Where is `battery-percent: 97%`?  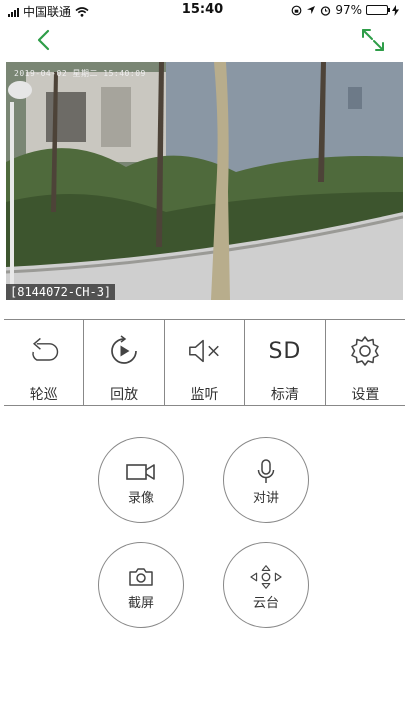 battery-percent: 97% is located at coordinates (348, 10).